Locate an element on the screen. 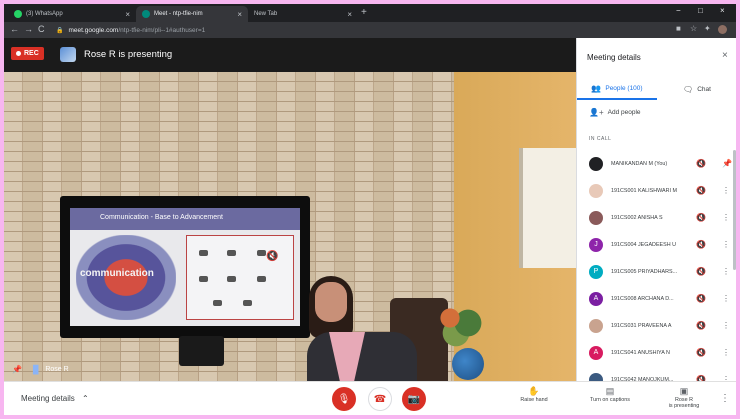 The height and width of the screenshot is (419, 740). participant-row: P 191CS005 PRIYADHARS... 🔇 ⋮ is located at coordinates (656, 271).